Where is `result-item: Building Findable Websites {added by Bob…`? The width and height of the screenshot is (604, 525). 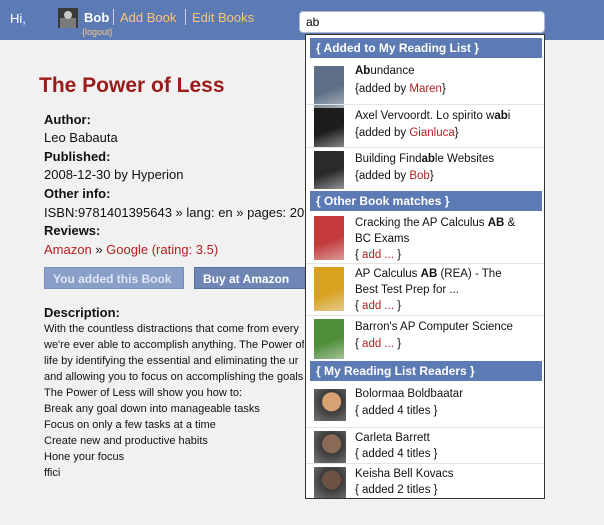 result-item: Building Findable Websites {added by Bob… is located at coordinates (425, 168).